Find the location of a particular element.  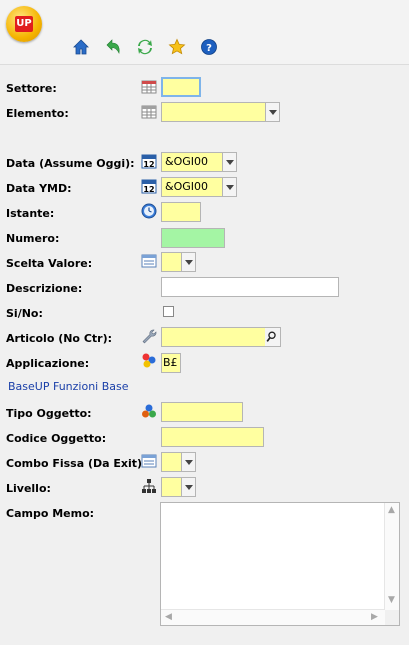

data-assume-oggi-input: &OGI00 is located at coordinates (192, 162).